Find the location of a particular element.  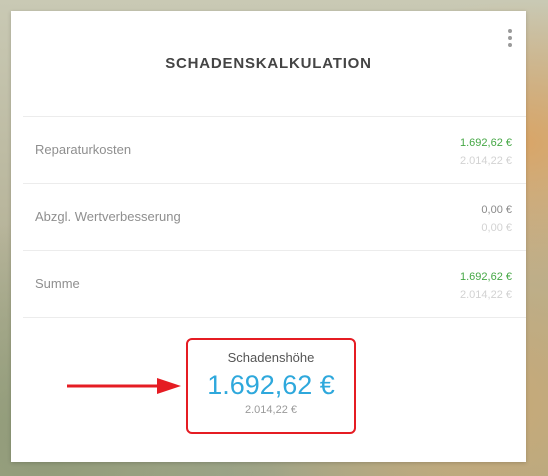

row-wertverbesserung: Abzgl. Wertverbesserung 0,00 € 0,00 € is located at coordinates (274, 217).